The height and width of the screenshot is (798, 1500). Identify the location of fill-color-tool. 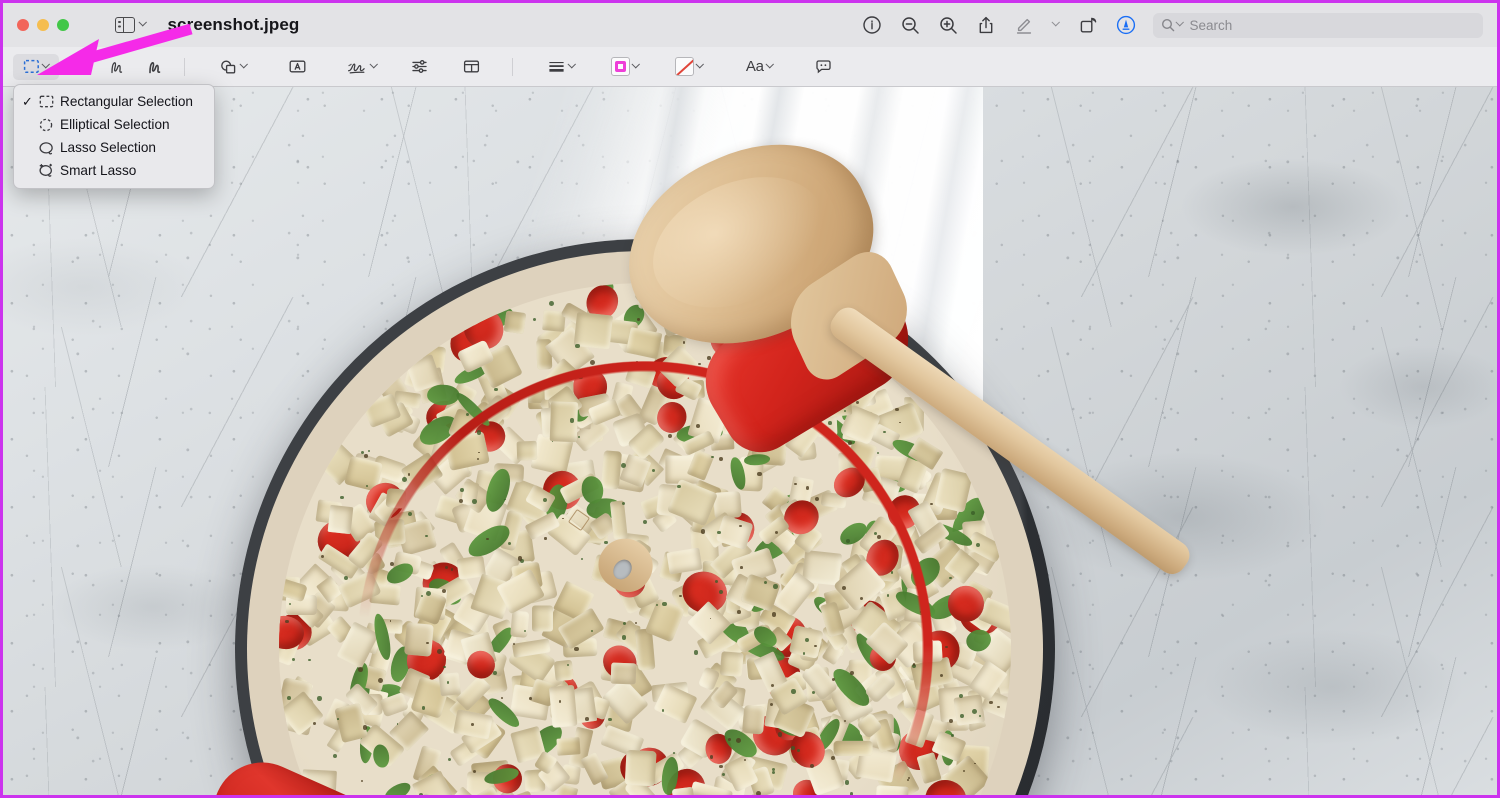
(689, 67).